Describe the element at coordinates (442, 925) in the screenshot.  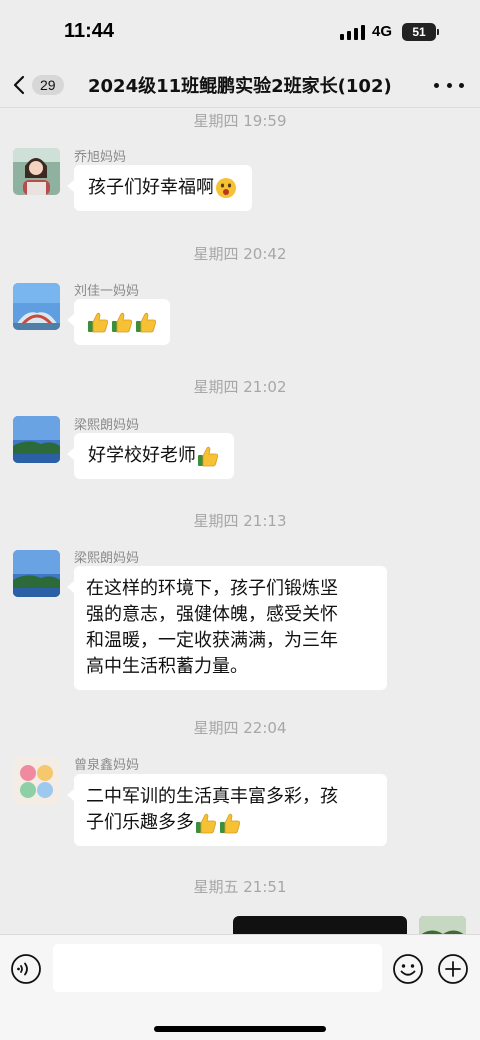
I see `self-avatar` at that location.